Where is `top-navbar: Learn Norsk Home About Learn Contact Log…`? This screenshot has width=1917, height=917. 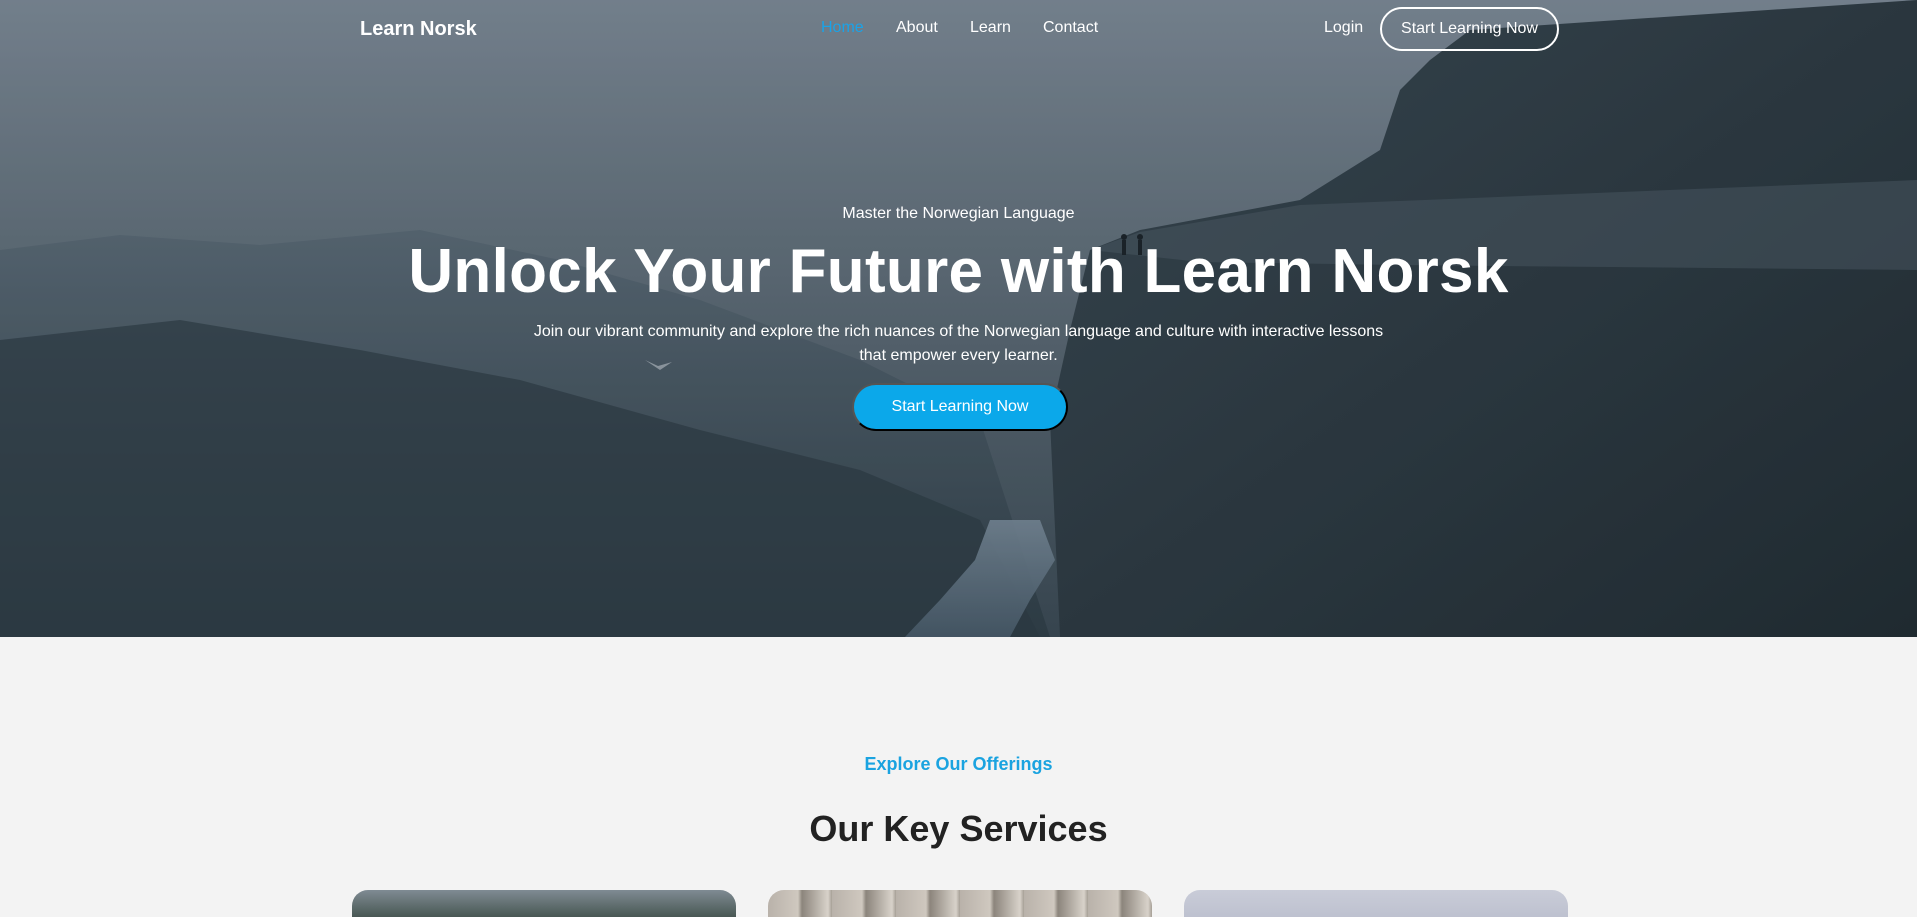
top-navbar: Learn Norsk Home About Learn Contact Log… is located at coordinates (958, 29).